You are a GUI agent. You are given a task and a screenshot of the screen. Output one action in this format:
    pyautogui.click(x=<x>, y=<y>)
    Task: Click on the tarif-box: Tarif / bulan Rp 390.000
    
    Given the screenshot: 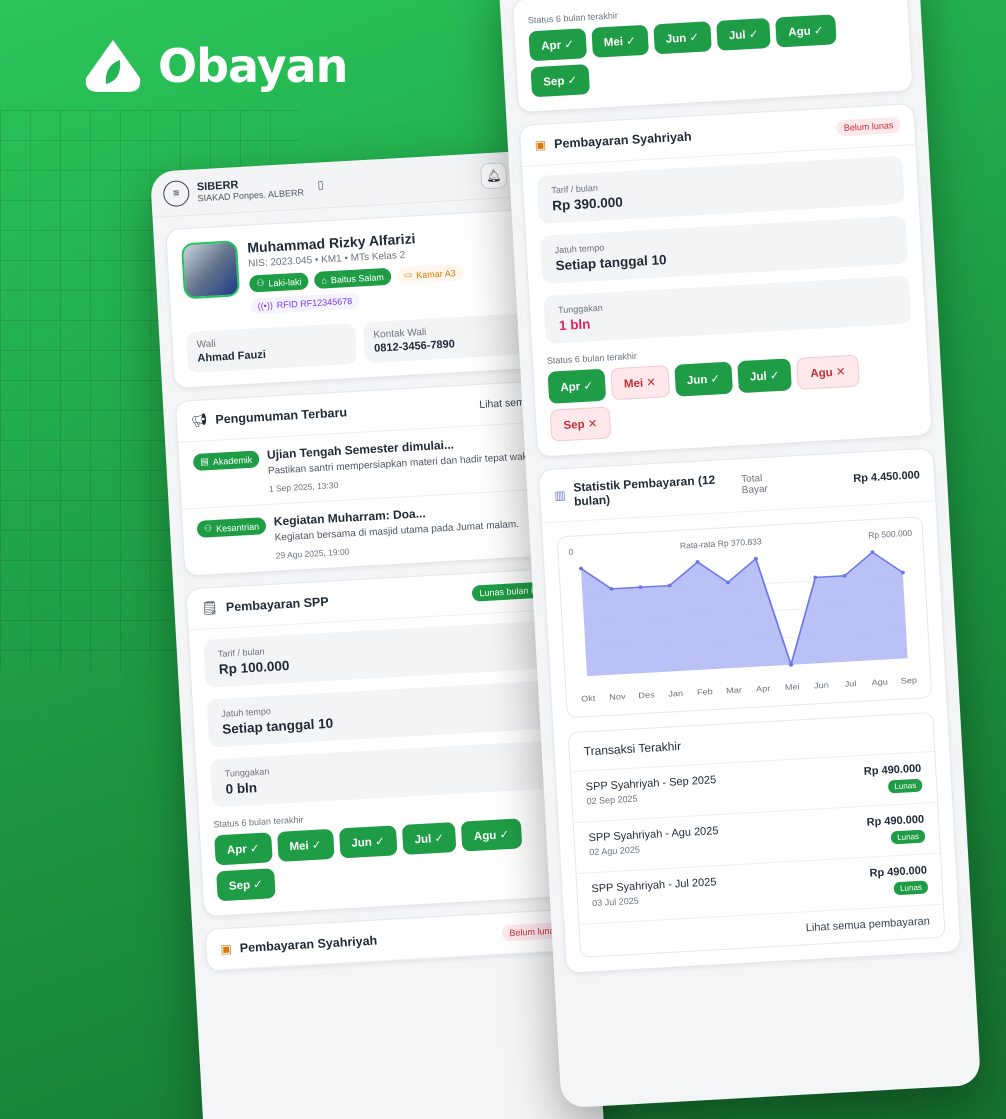 What is the action you would take?
    pyautogui.click(x=720, y=190)
    